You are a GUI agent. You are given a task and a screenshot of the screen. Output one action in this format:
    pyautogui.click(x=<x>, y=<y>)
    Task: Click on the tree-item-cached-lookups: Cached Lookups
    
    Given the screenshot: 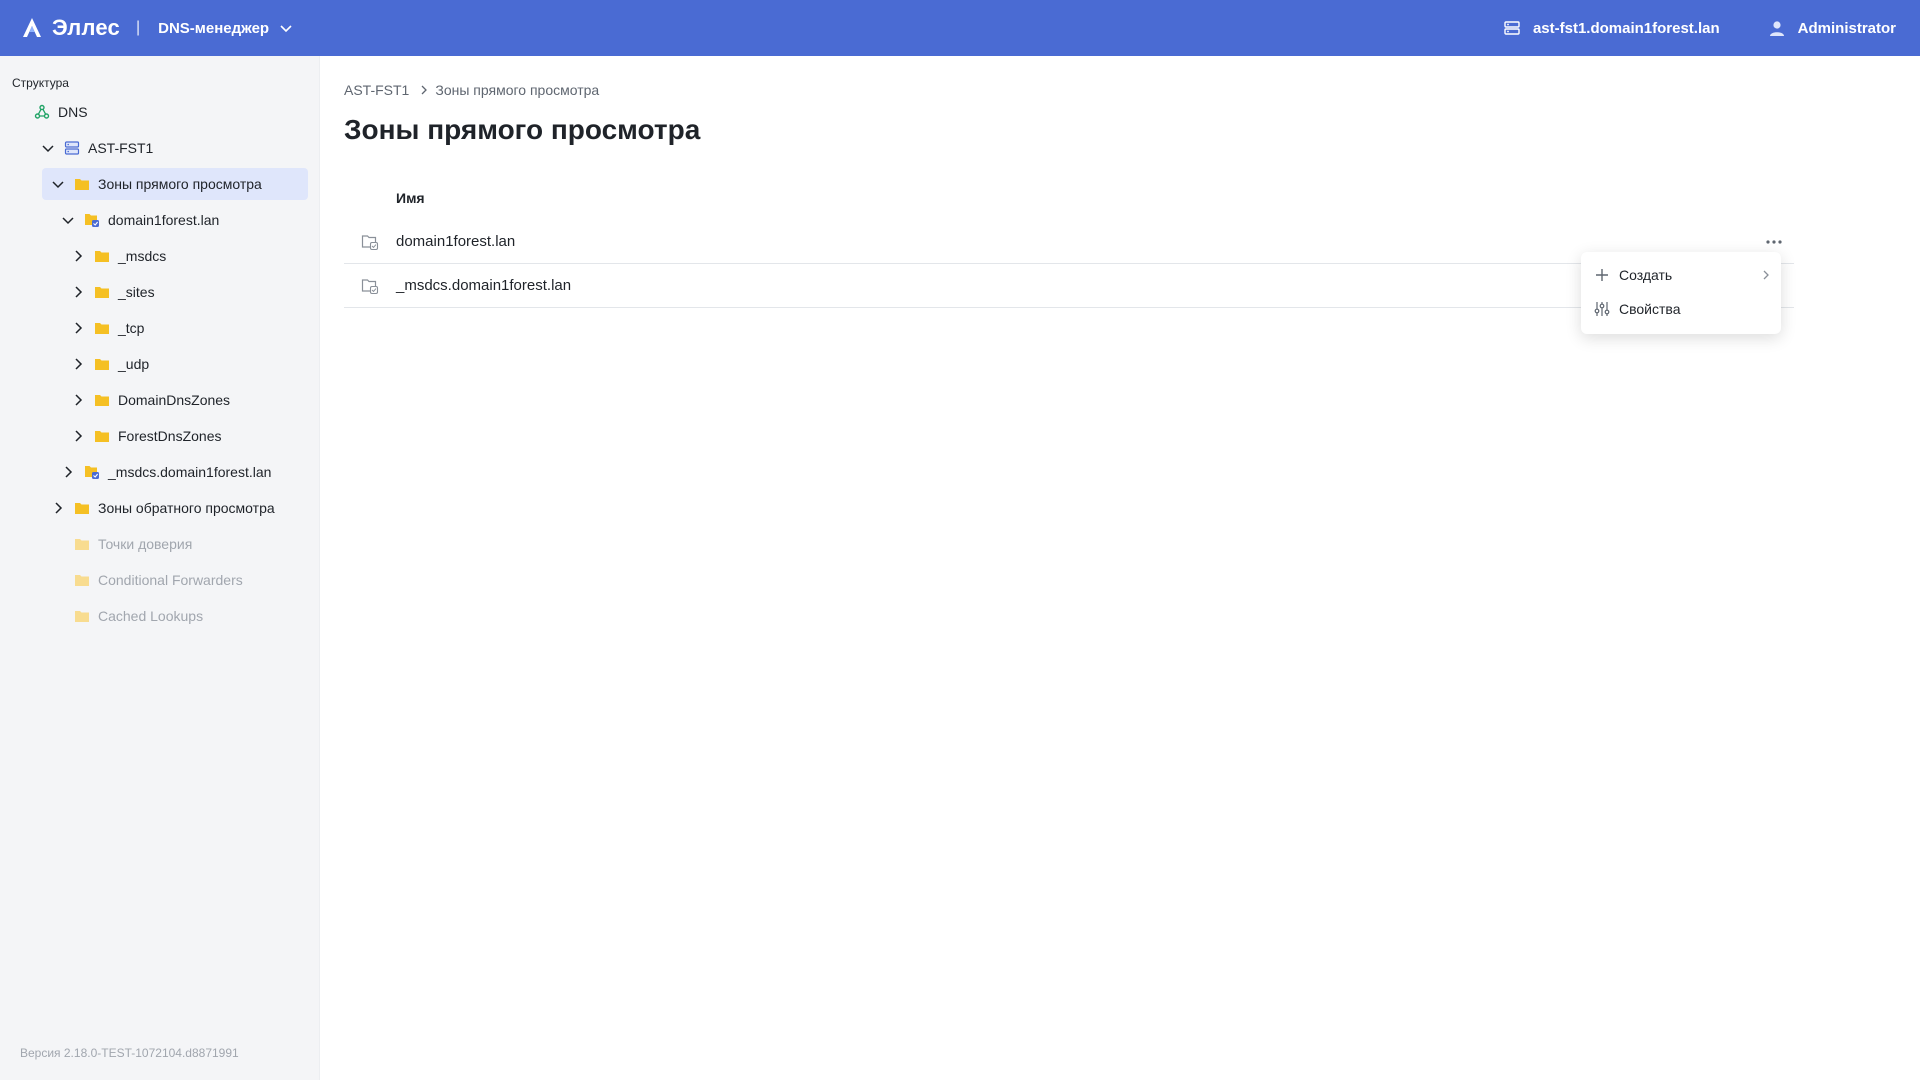 What is the action you would take?
    pyautogui.click(x=154, y=616)
    